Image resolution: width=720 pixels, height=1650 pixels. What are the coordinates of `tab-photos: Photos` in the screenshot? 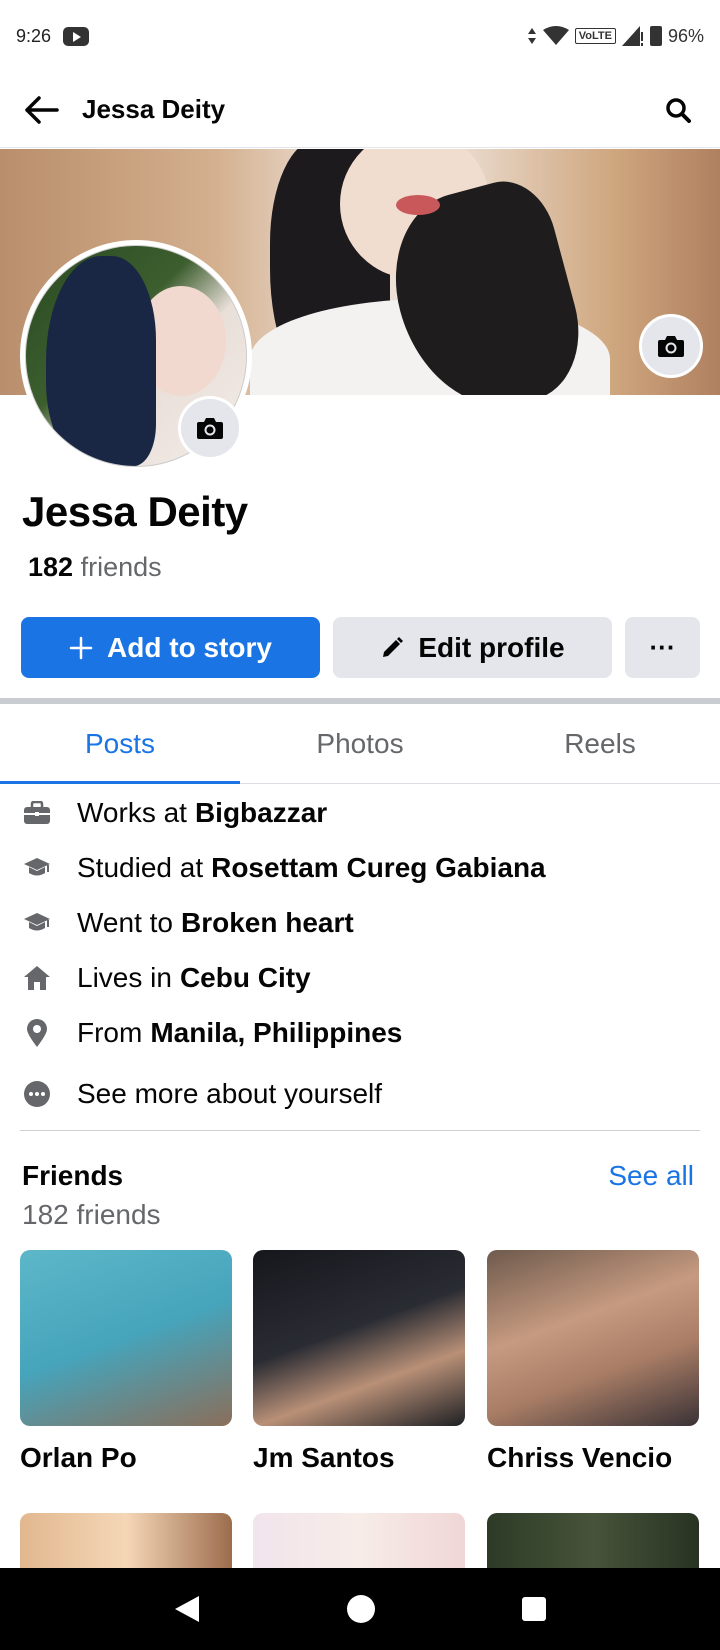 It's located at (360, 743).